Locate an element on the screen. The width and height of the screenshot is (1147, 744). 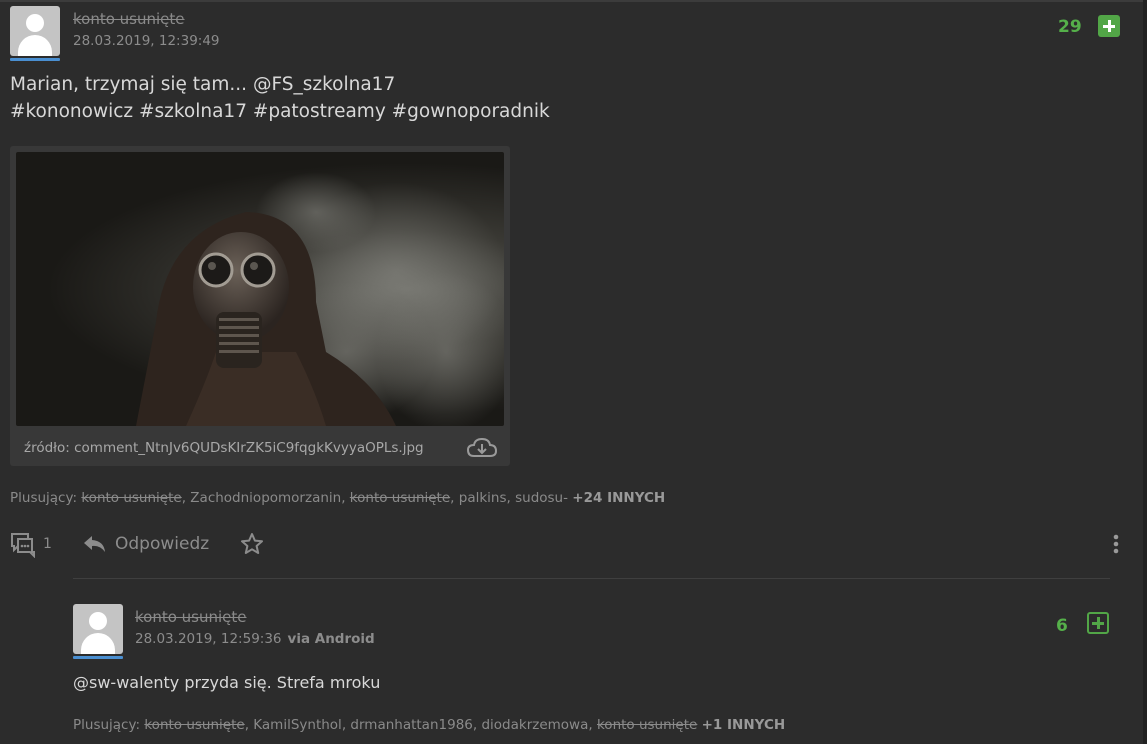
reply-mention: @sw-walenty is located at coordinates (126, 682).